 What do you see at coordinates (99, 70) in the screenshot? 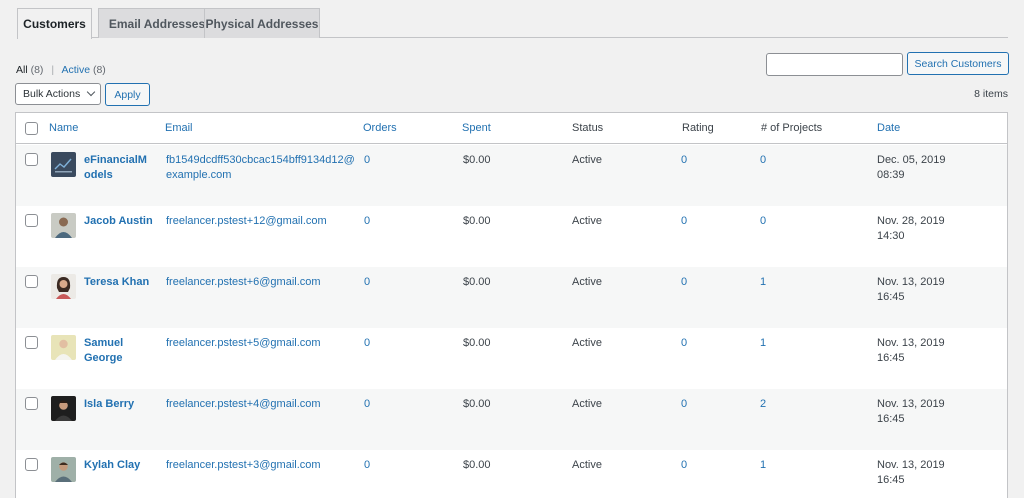
I see `view-active-count: (8)` at bounding box center [99, 70].